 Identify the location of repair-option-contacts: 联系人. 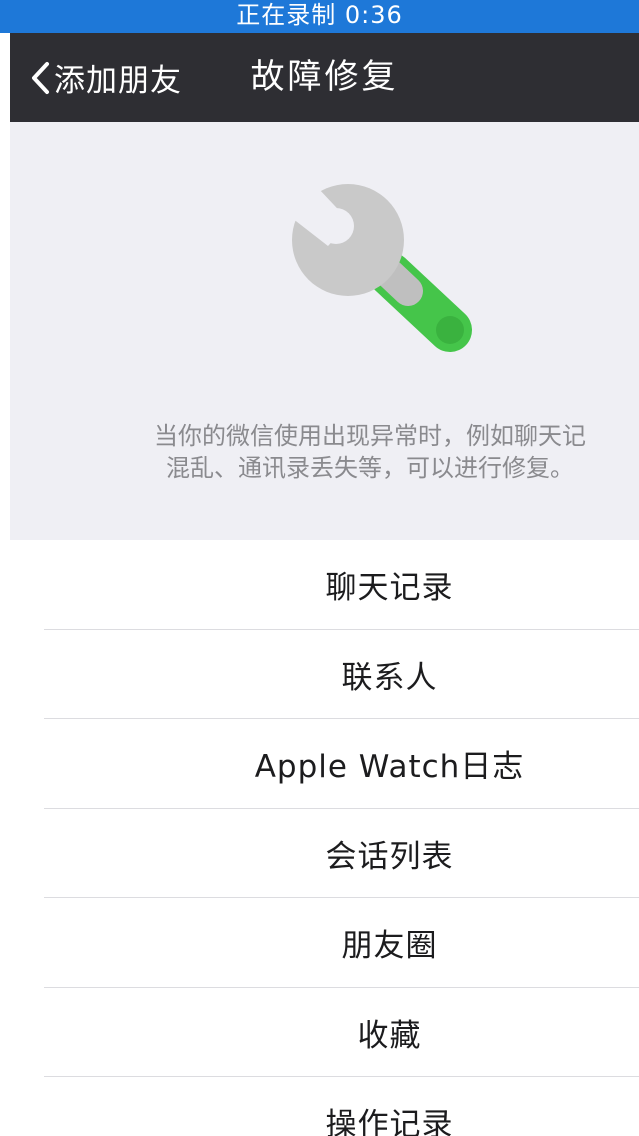
(324, 675).